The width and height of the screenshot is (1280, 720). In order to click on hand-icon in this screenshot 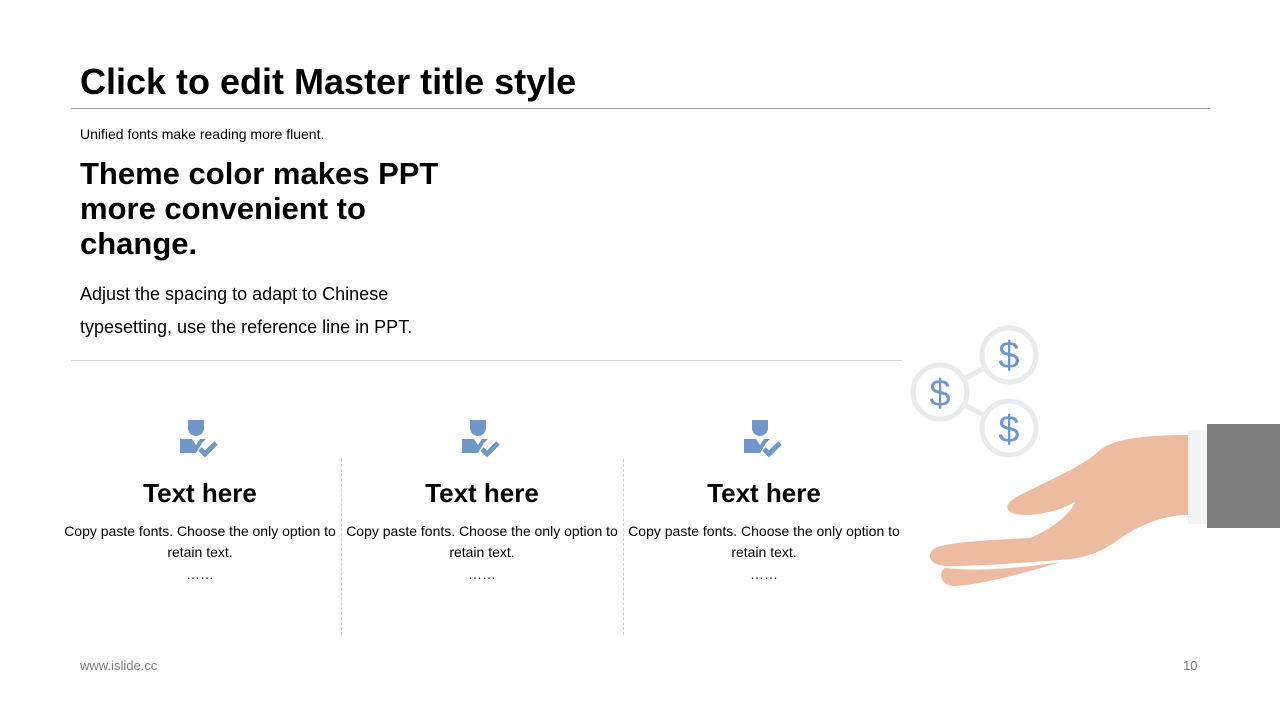, I will do `click(1104, 505)`.